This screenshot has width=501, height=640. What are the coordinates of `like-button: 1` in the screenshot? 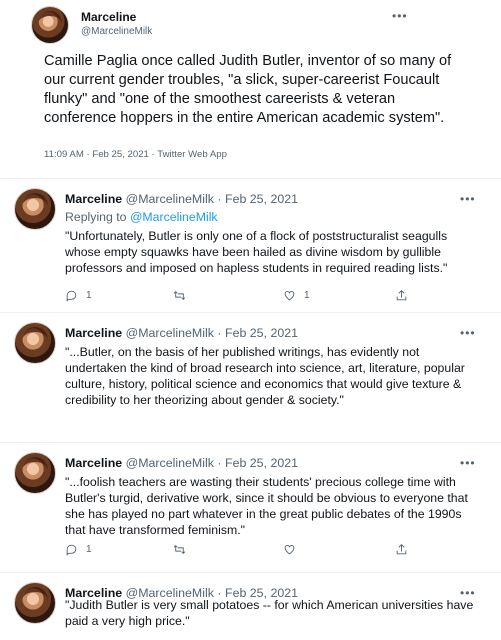 It's located at (296, 295).